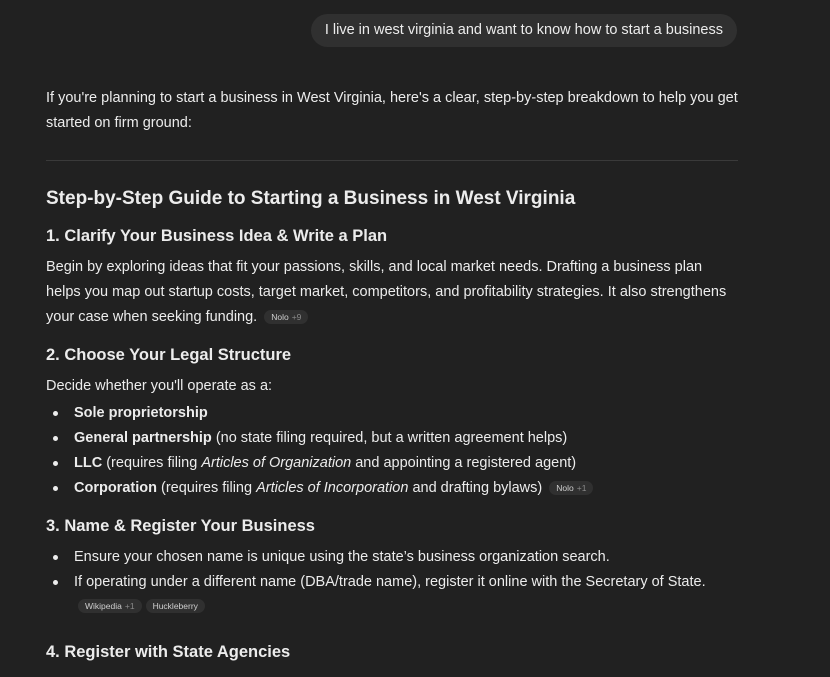 The image size is (830, 677). What do you see at coordinates (392, 160) in the screenshot?
I see `divider` at bounding box center [392, 160].